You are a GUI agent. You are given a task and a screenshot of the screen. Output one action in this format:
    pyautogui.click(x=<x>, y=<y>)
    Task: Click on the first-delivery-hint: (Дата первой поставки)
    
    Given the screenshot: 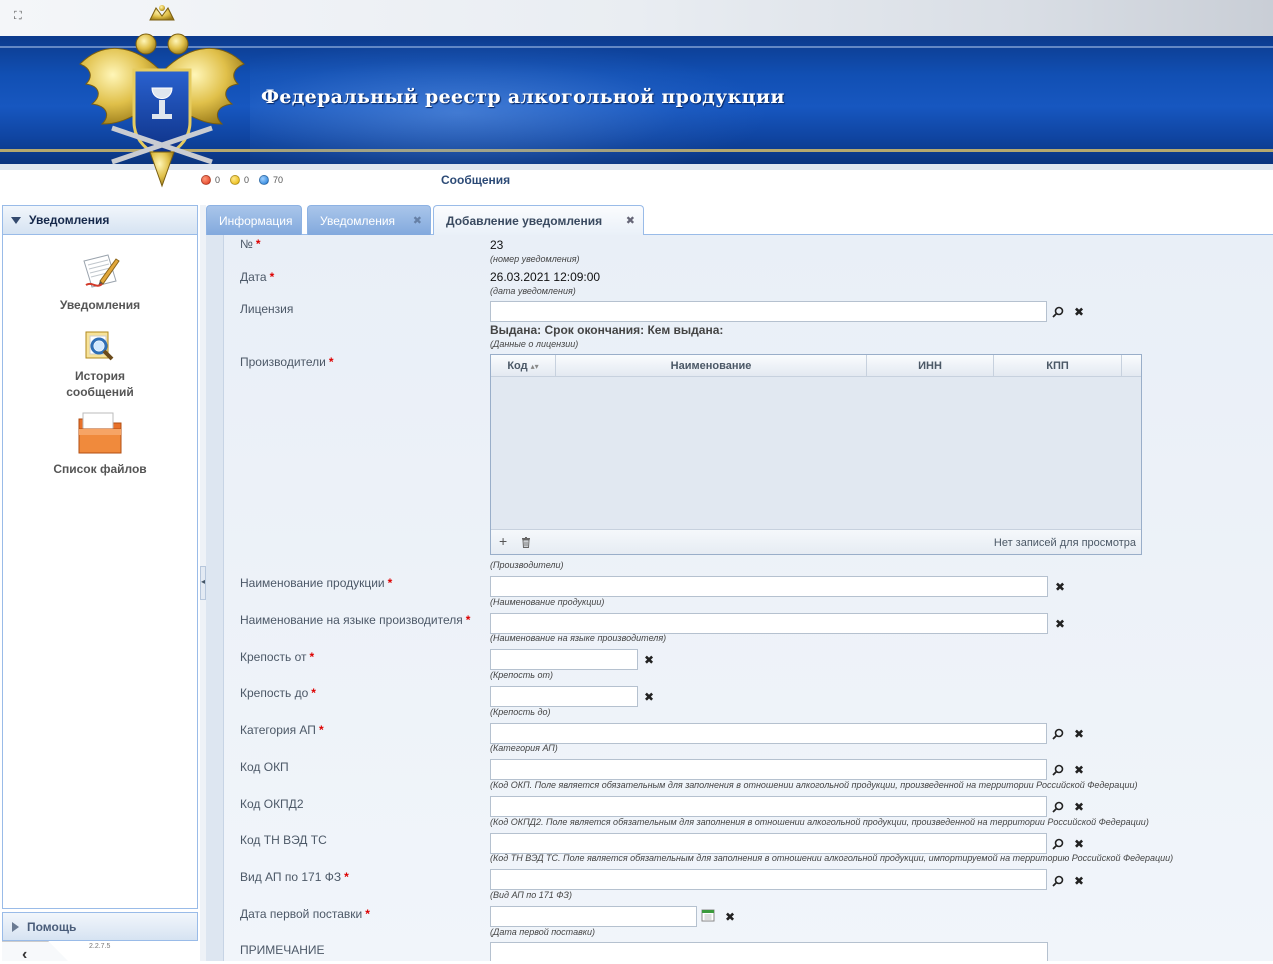 What is the action you would take?
    pyautogui.click(x=543, y=932)
    